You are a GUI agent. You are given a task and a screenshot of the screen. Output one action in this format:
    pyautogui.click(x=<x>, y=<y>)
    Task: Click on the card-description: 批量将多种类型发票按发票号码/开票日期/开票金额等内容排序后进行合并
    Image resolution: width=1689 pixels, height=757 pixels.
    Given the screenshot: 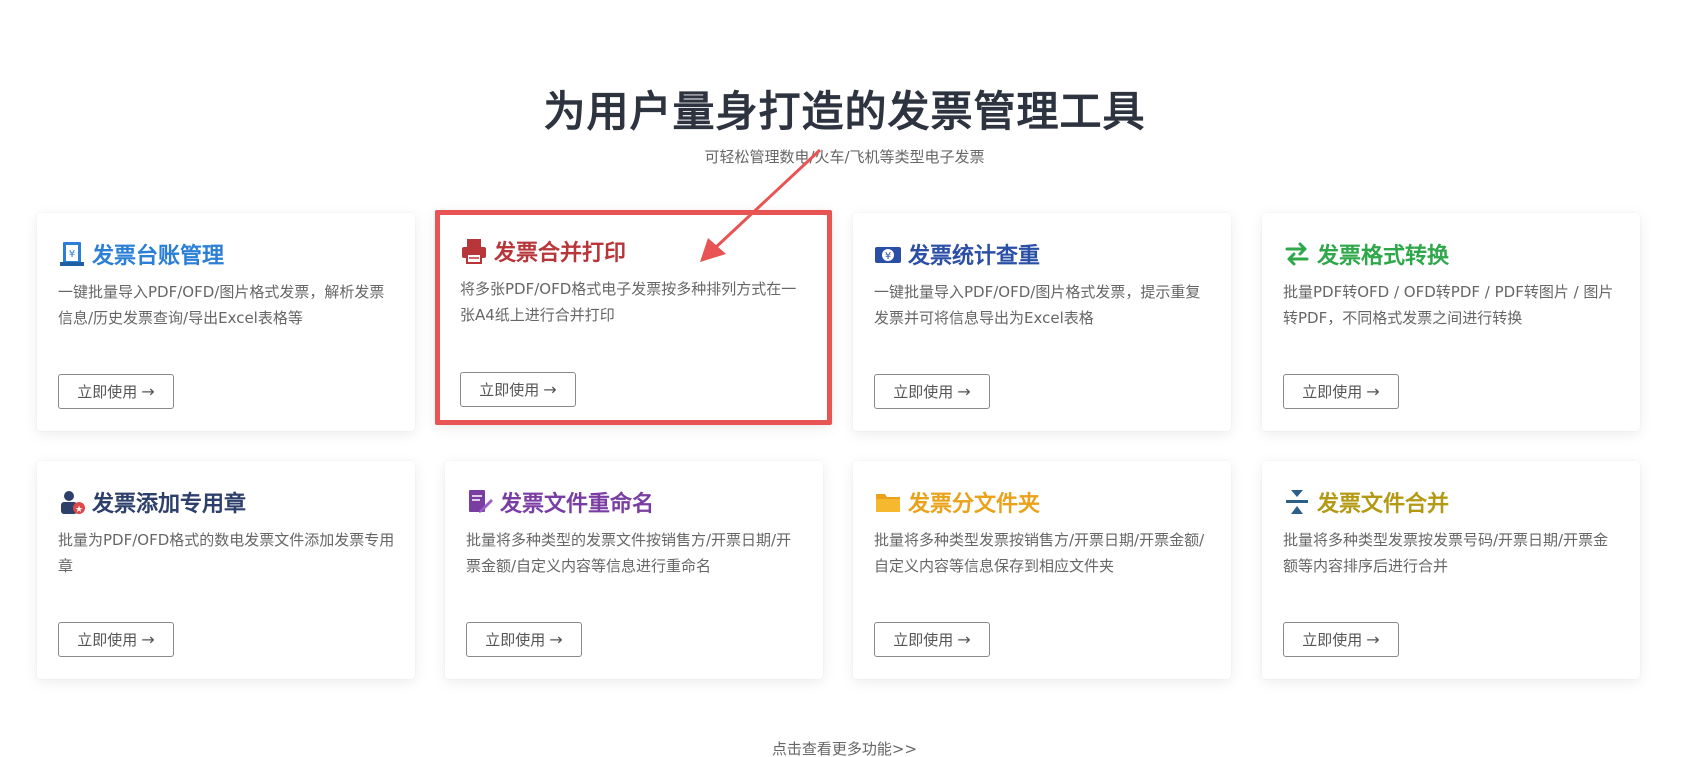 What is the action you would take?
    pyautogui.click(x=1446, y=553)
    